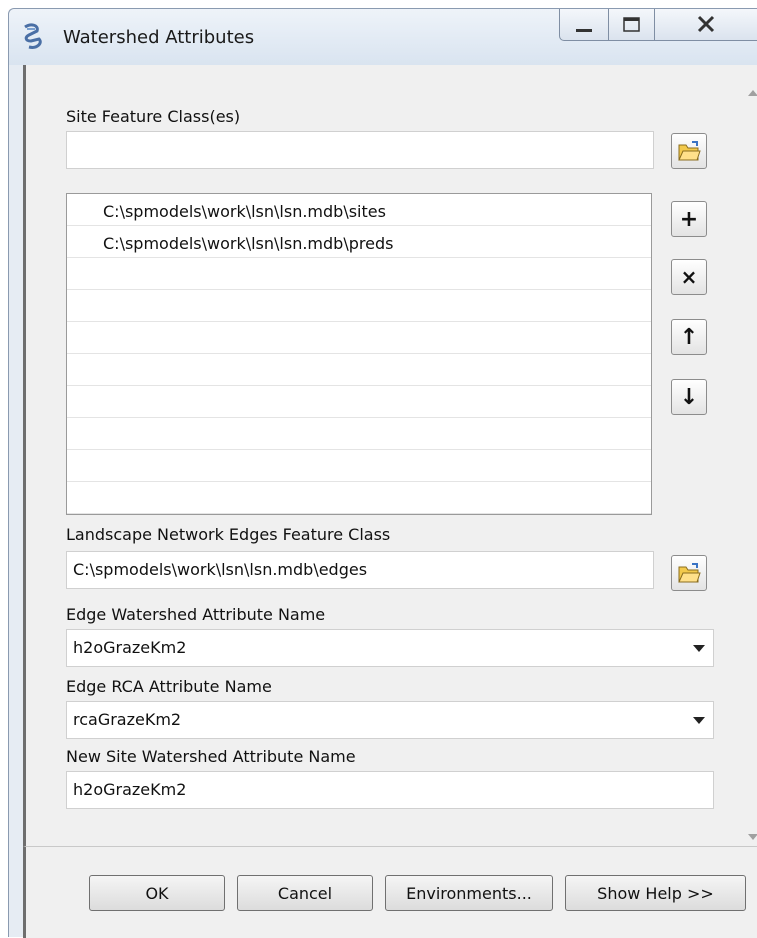  Describe the element at coordinates (689, 397) in the screenshot. I see `move-down-button: ↓` at that location.